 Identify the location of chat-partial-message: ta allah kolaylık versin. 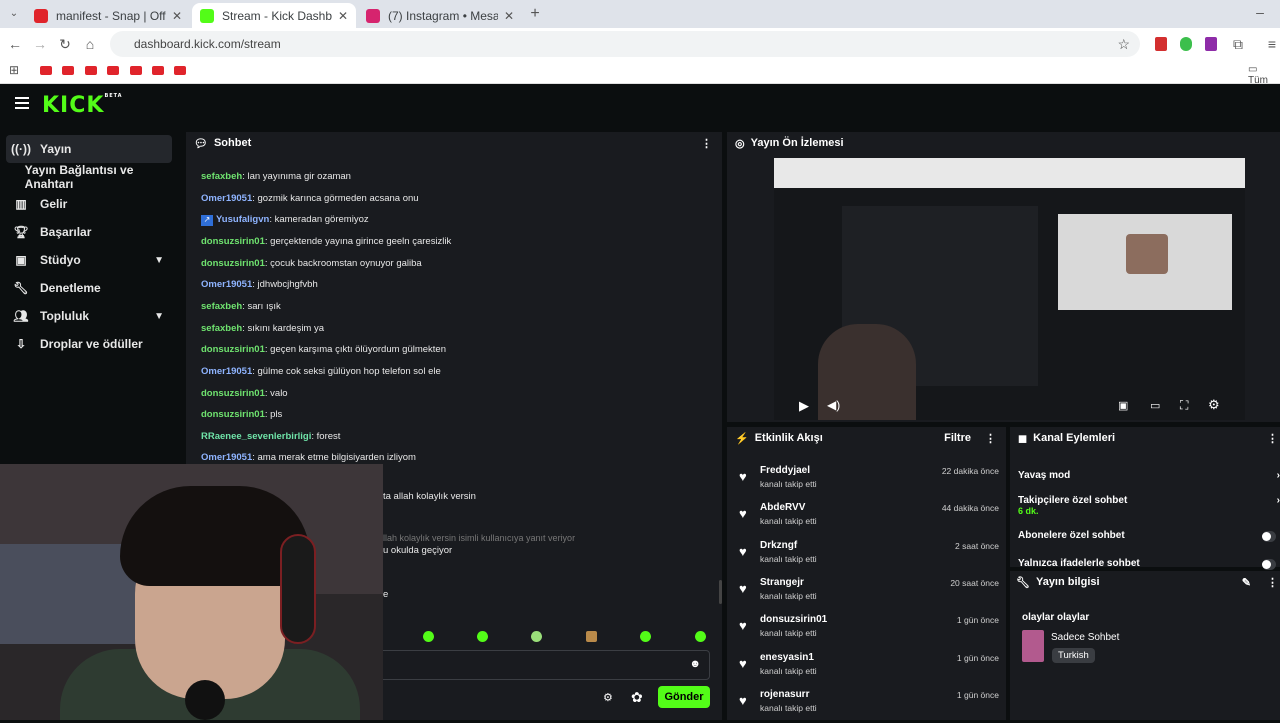
(429, 496).